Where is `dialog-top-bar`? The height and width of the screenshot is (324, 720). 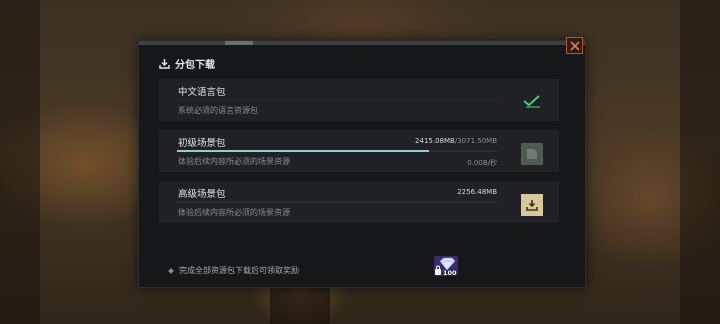 dialog-top-bar is located at coordinates (362, 43).